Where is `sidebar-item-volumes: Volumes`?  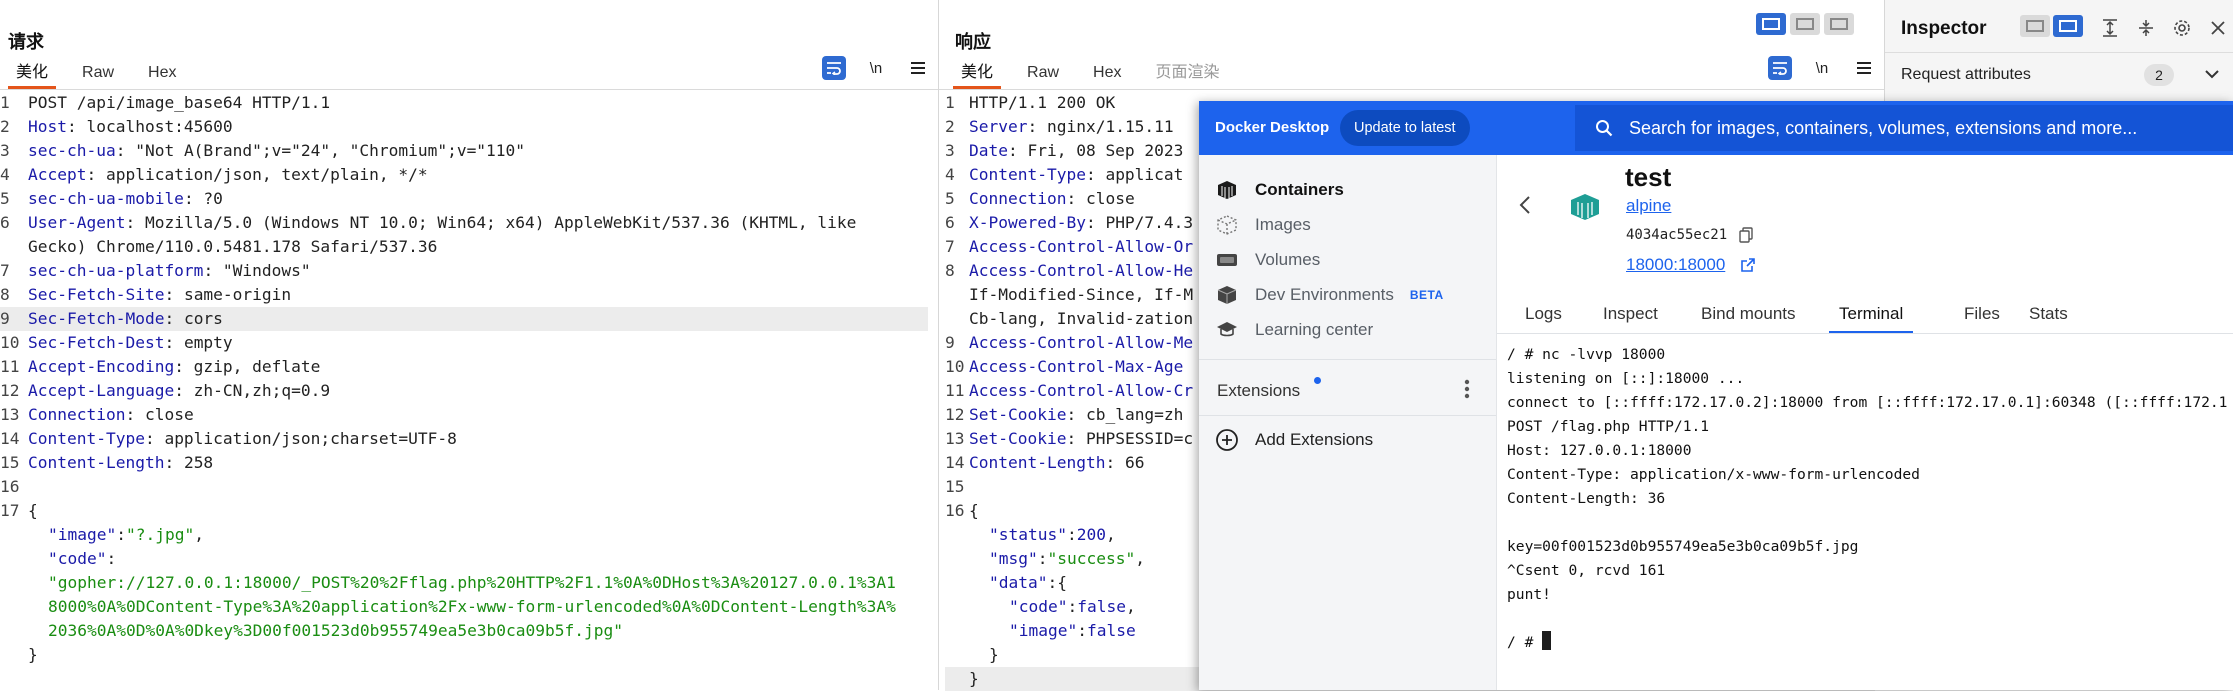 sidebar-item-volumes: Volumes is located at coordinates (1266, 260).